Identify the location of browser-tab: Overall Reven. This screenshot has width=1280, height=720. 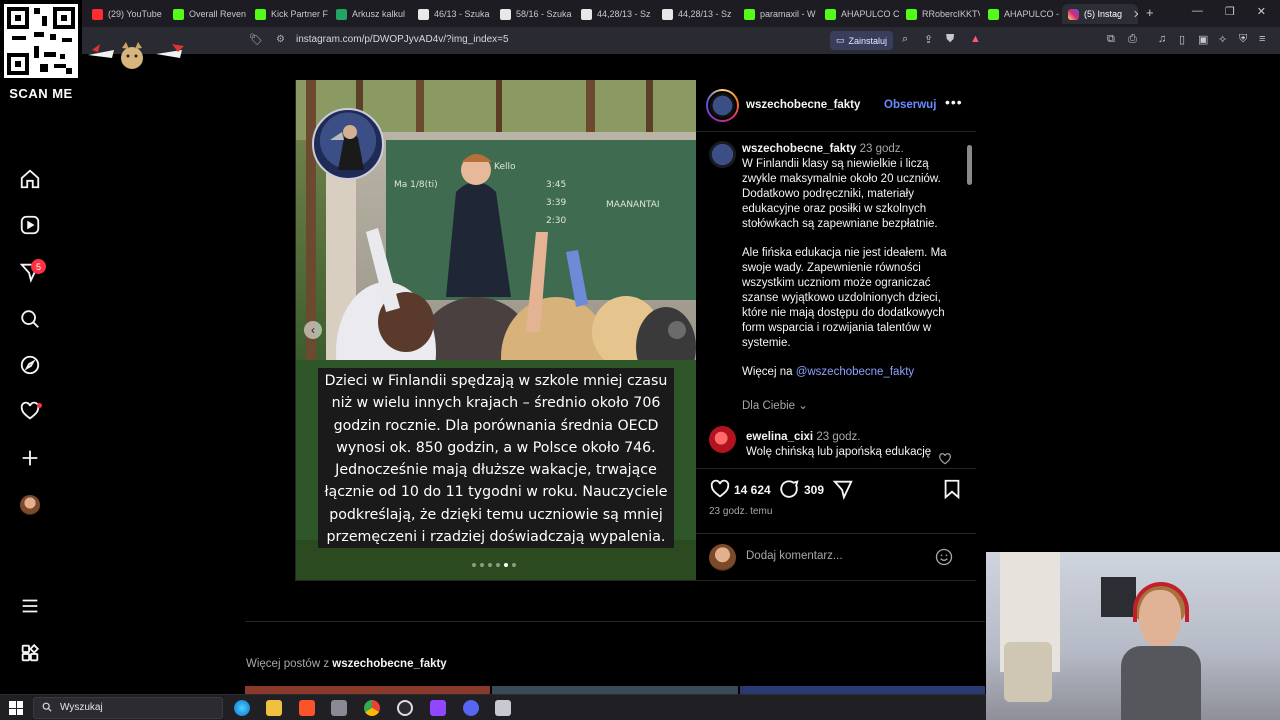
(210, 14).